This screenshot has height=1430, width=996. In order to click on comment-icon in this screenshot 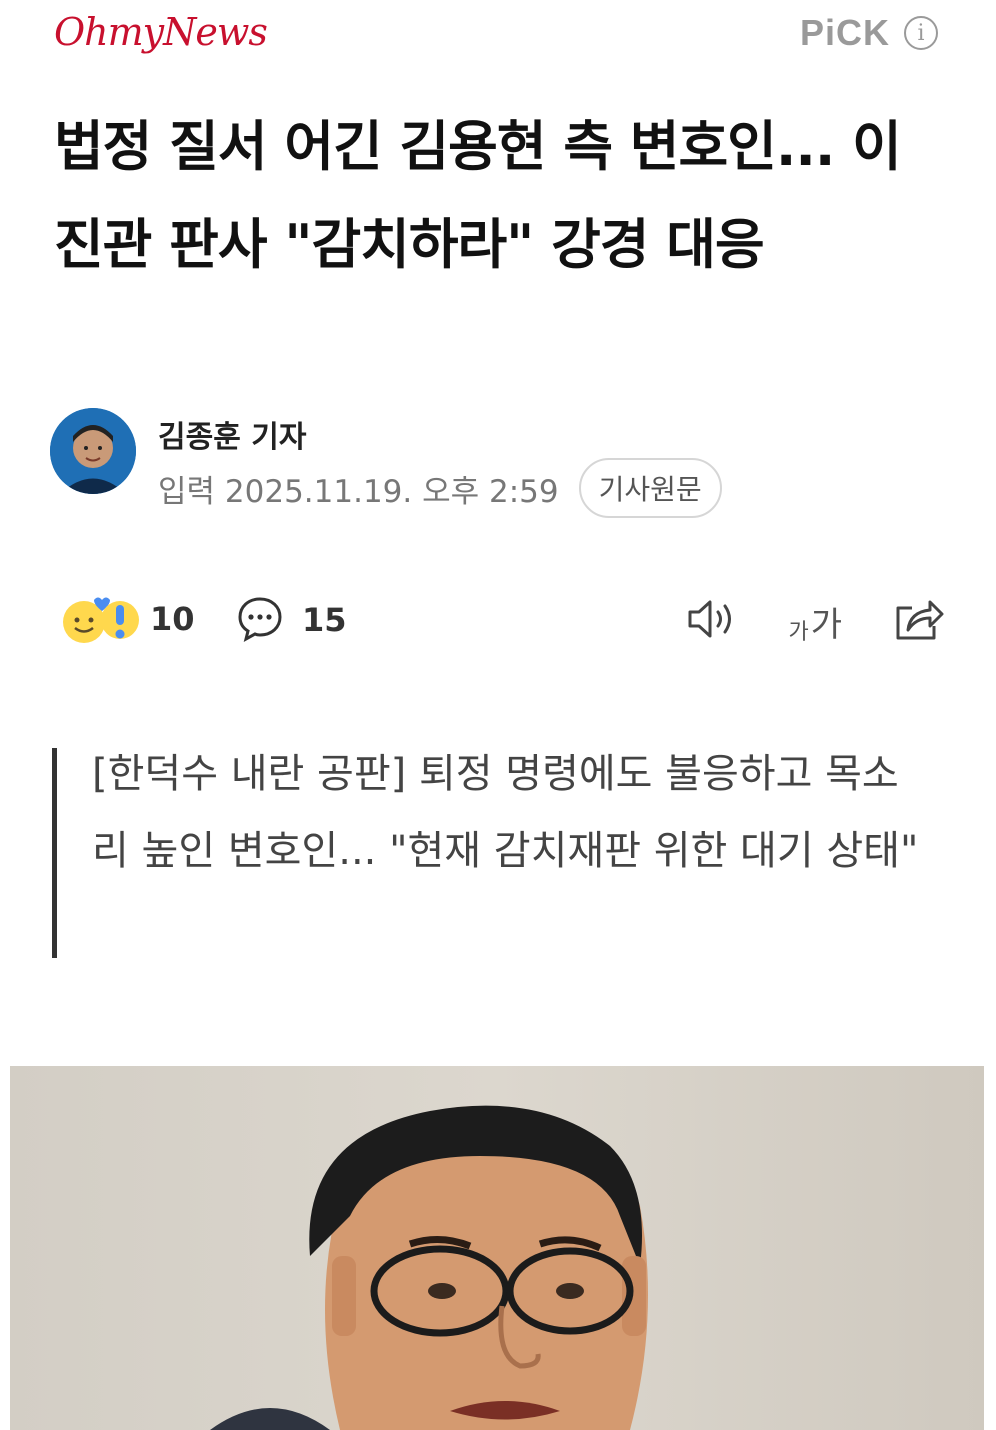, I will do `click(260, 620)`.